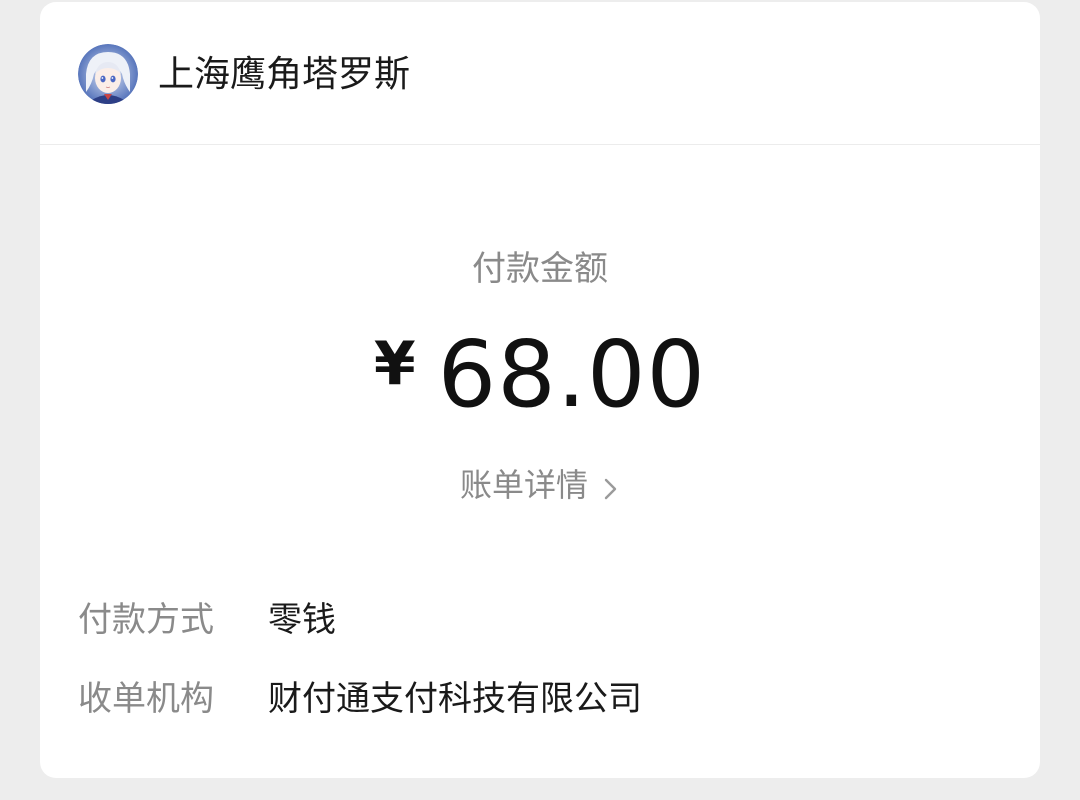  I want to click on anime-character-avatar-icon, so click(108, 74).